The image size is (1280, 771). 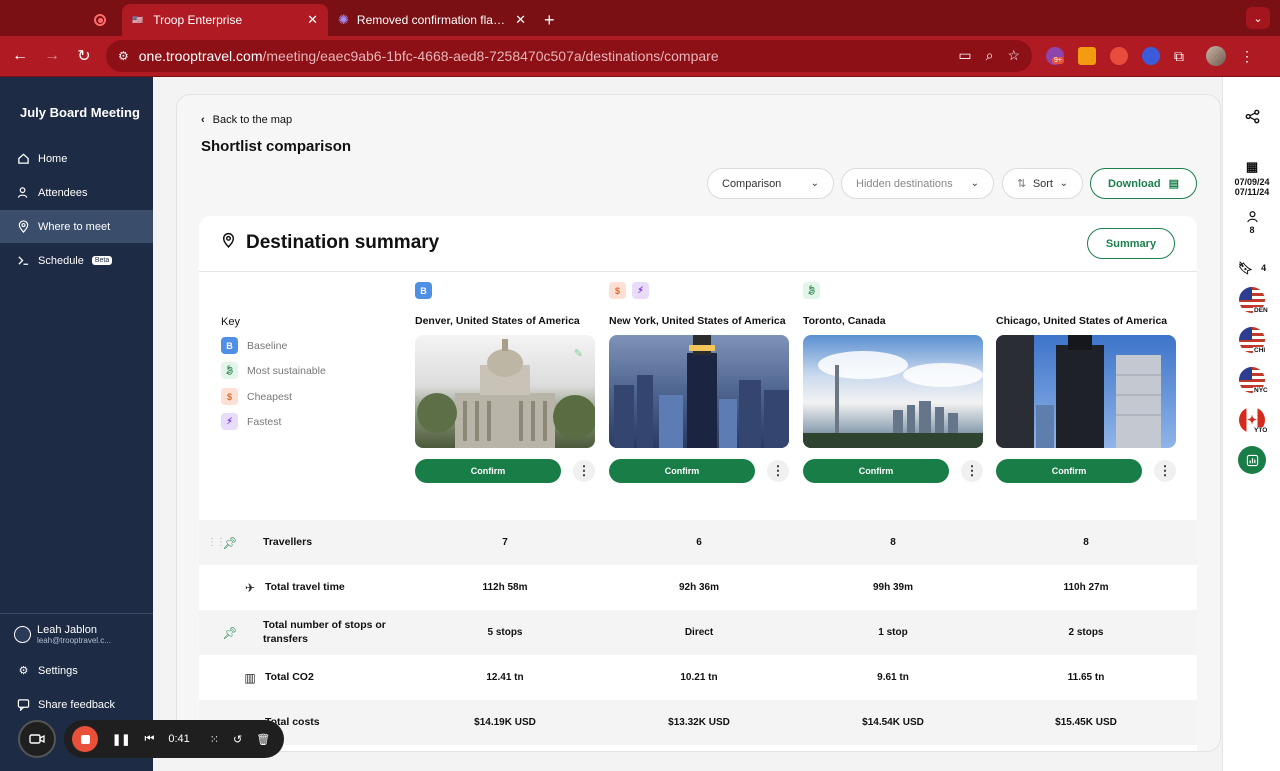 What do you see at coordinates (214, 739) in the screenshot?
I see `grid-icon: ⁙` at bounding box center [214, 739].